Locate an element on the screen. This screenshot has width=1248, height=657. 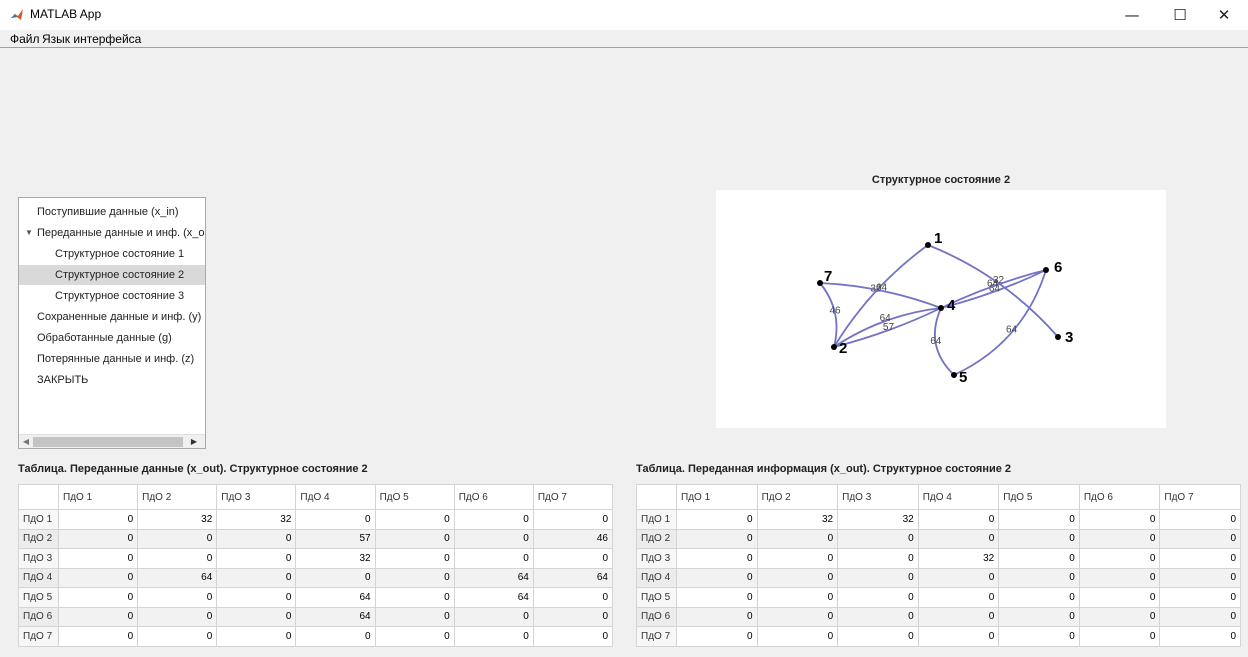
scroll-left-icon: ◀ is located at coordinates (26, 442).